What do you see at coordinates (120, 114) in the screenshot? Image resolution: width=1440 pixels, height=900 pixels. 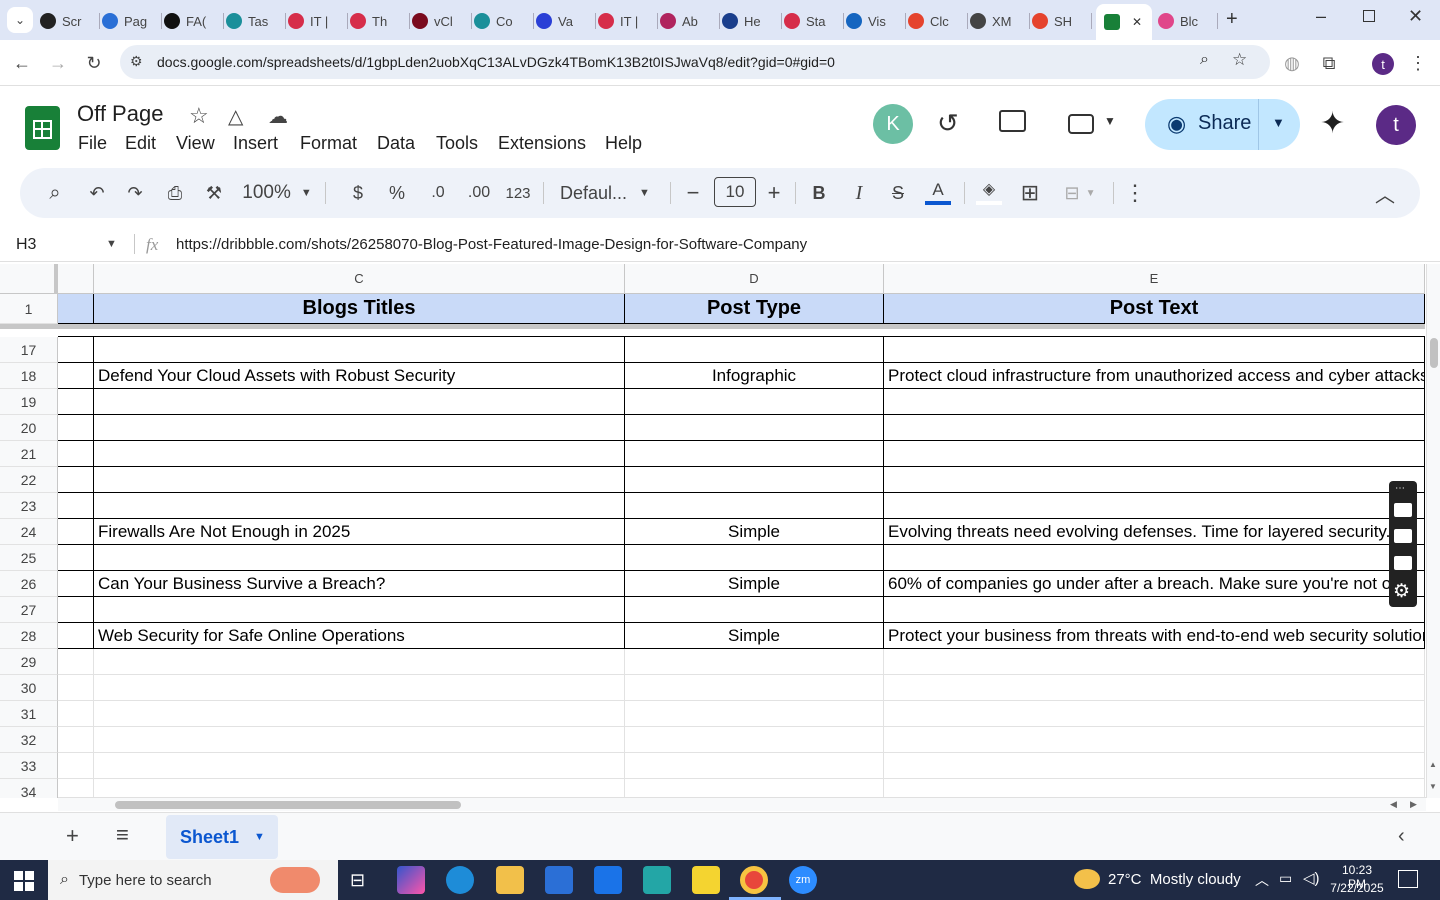 I see `document-title: Off Page` at bounding box center [120, 114].